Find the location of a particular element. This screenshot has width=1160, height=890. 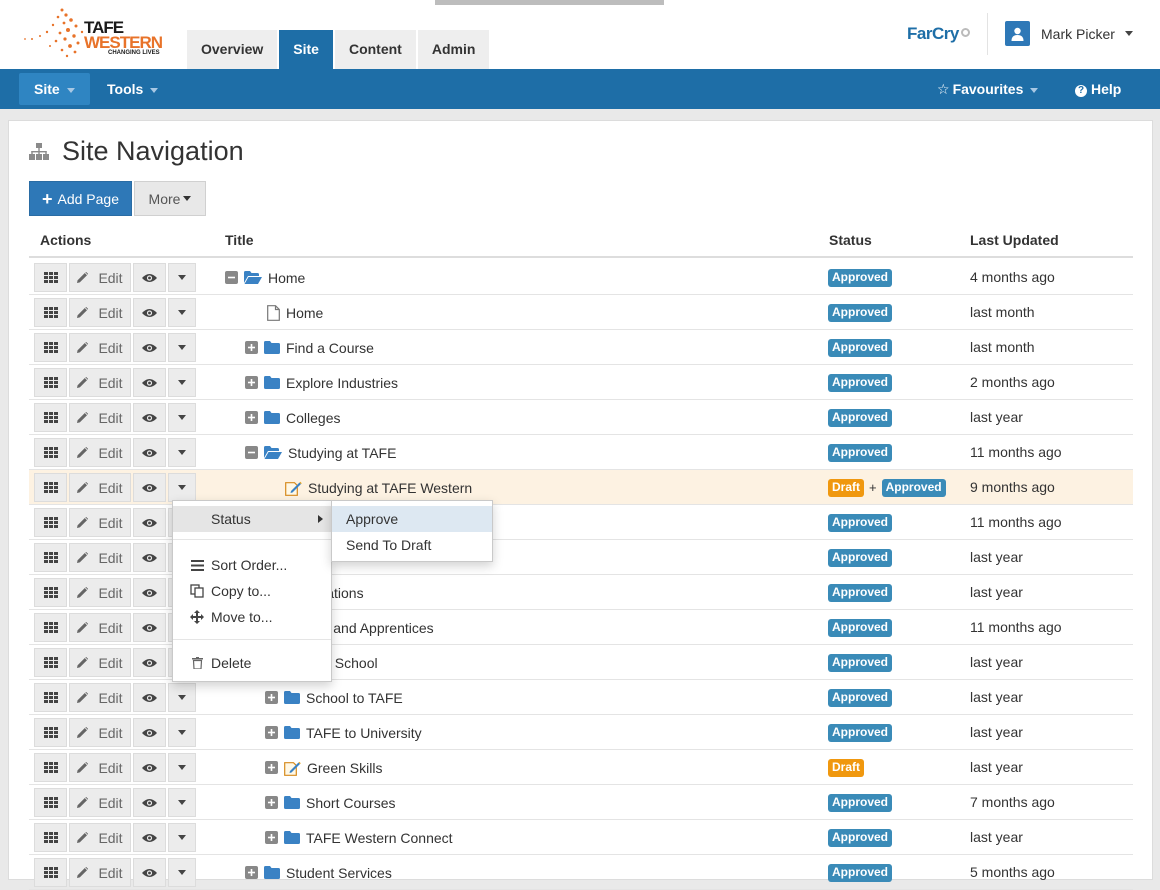

row-title: TAFE to University is located at coordinates (364, 733).